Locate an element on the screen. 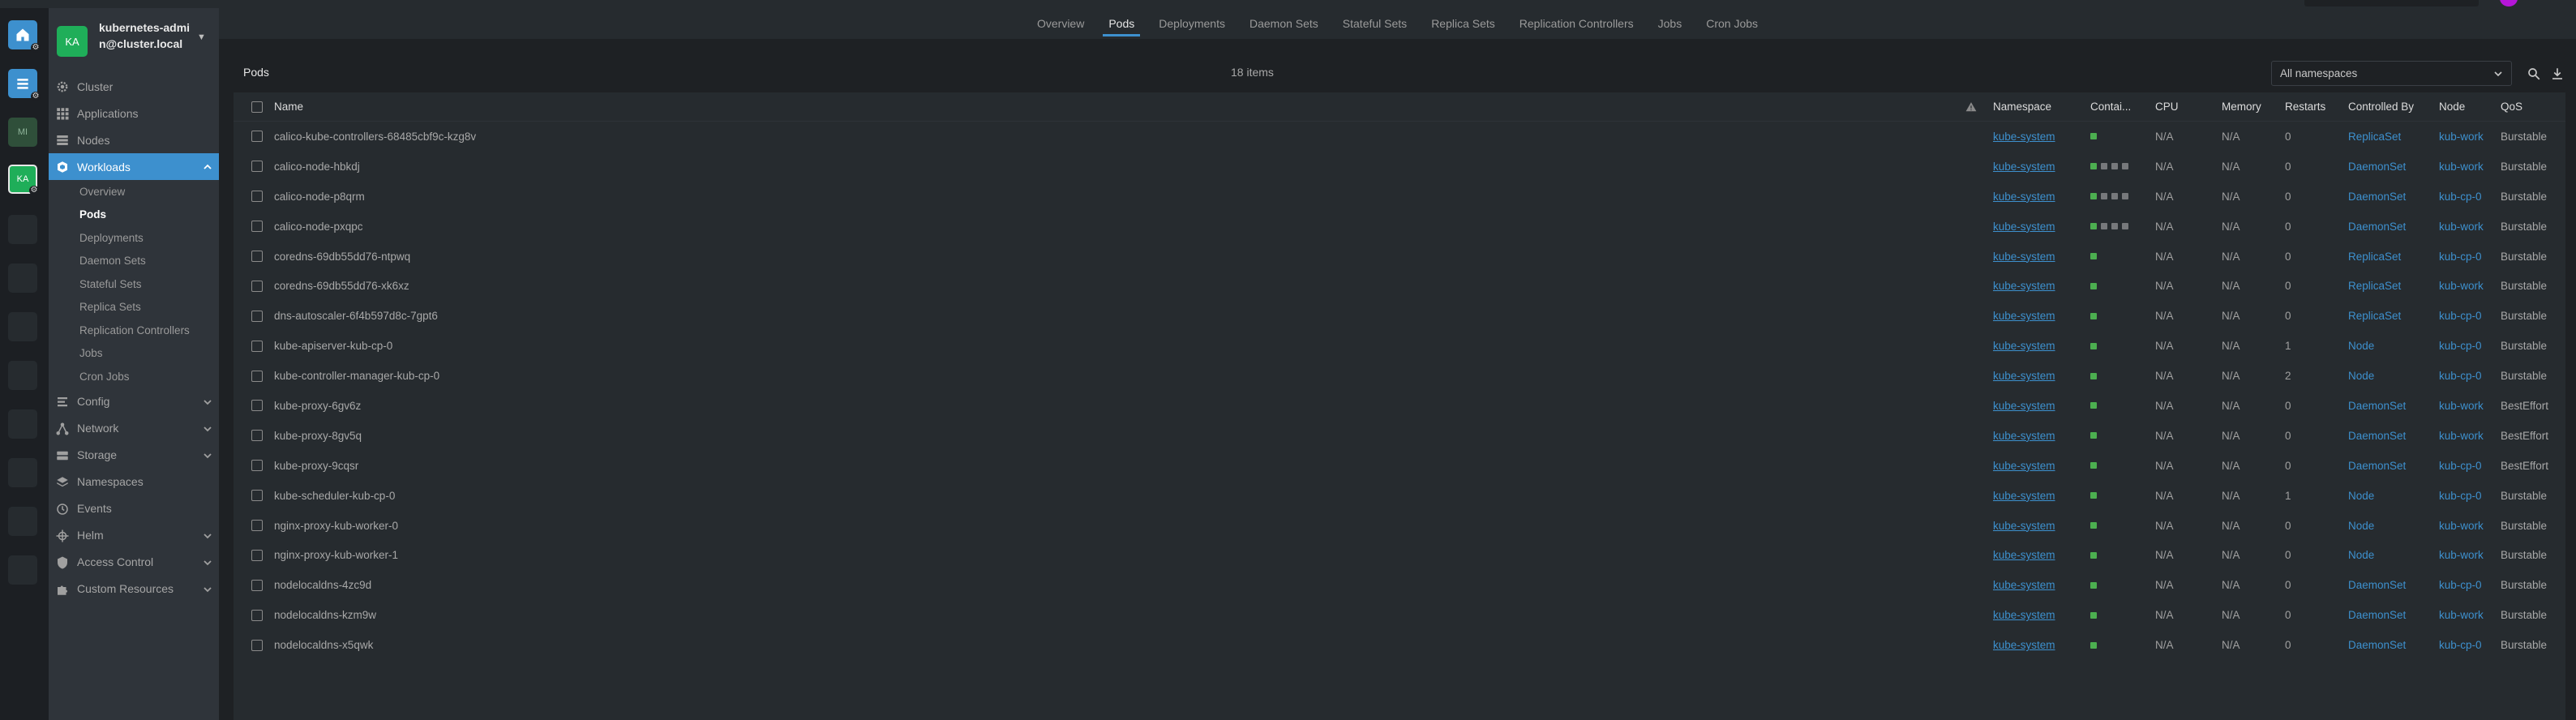 The image size is (2576, 720). column-header-memory: Memory is located at coordinates (2250, 106).